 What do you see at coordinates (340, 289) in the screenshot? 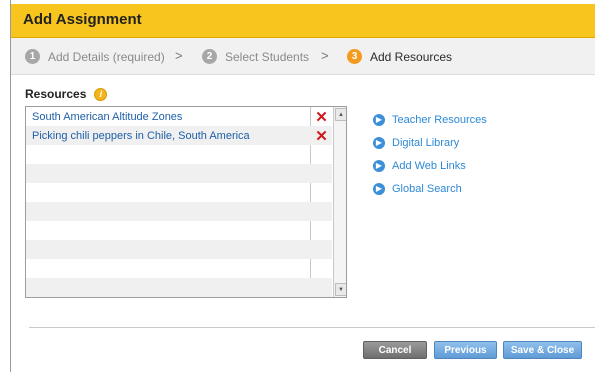
I see `scroll-down-icon: ▼` at bounding box center [340, 289].